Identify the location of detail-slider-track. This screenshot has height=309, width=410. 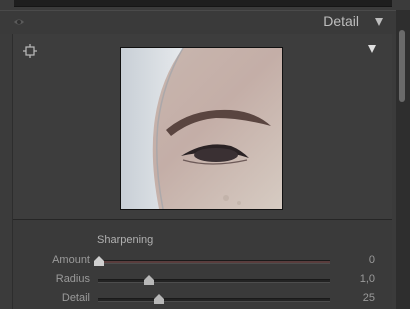
(214, 299).